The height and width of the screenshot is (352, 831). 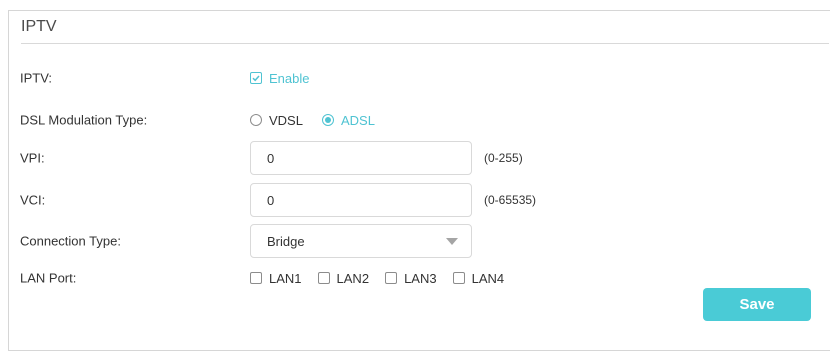 I want to click on vci-range-hint: (0-65535), so click(x=510, y=200).